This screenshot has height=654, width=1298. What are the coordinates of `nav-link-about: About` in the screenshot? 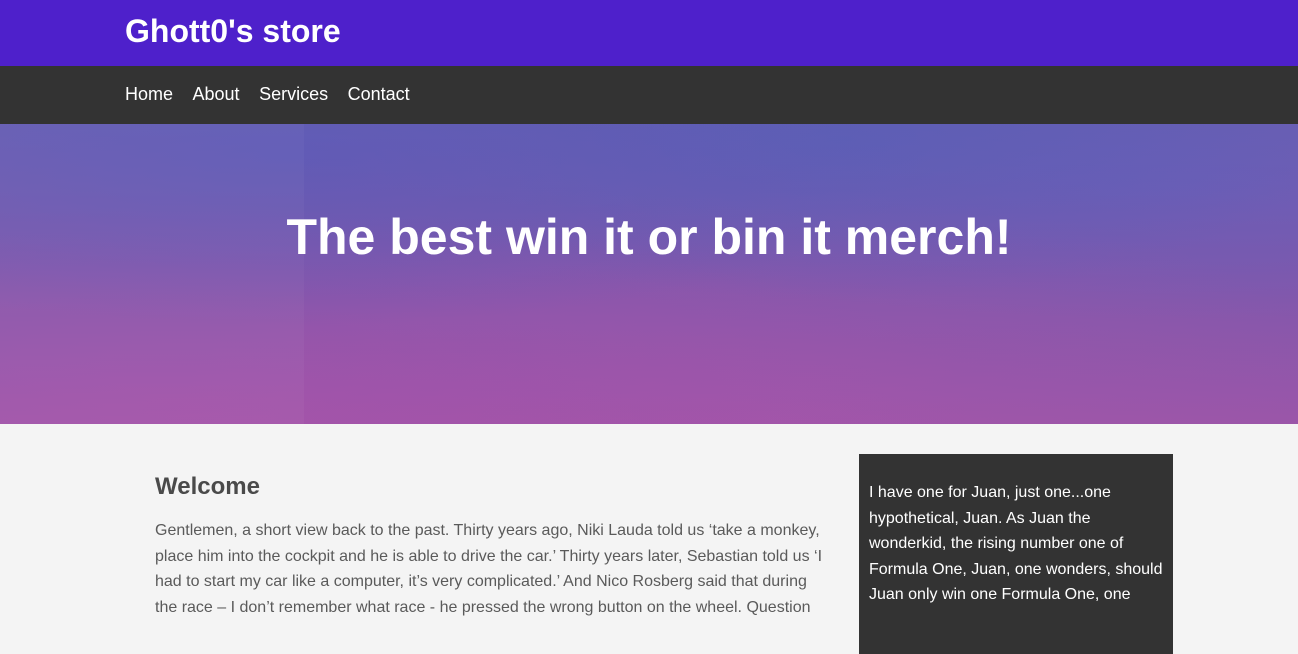 It's located at (216, 94).